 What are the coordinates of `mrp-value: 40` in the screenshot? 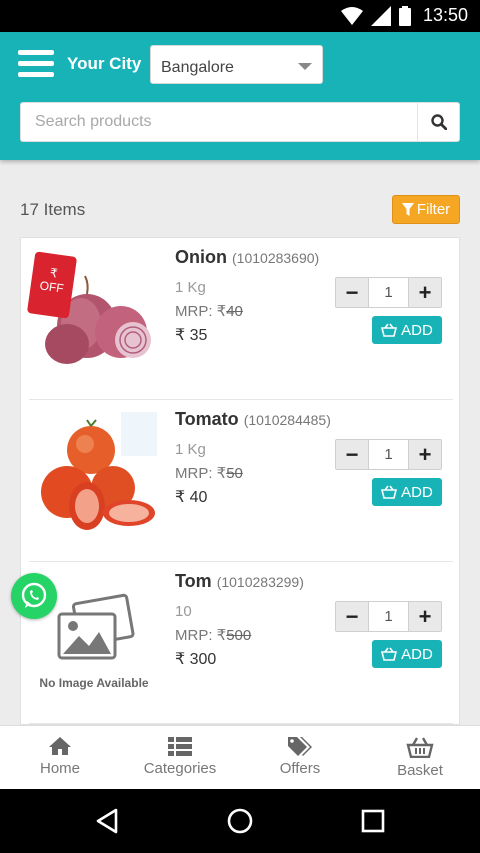 It's located at (234, 311).